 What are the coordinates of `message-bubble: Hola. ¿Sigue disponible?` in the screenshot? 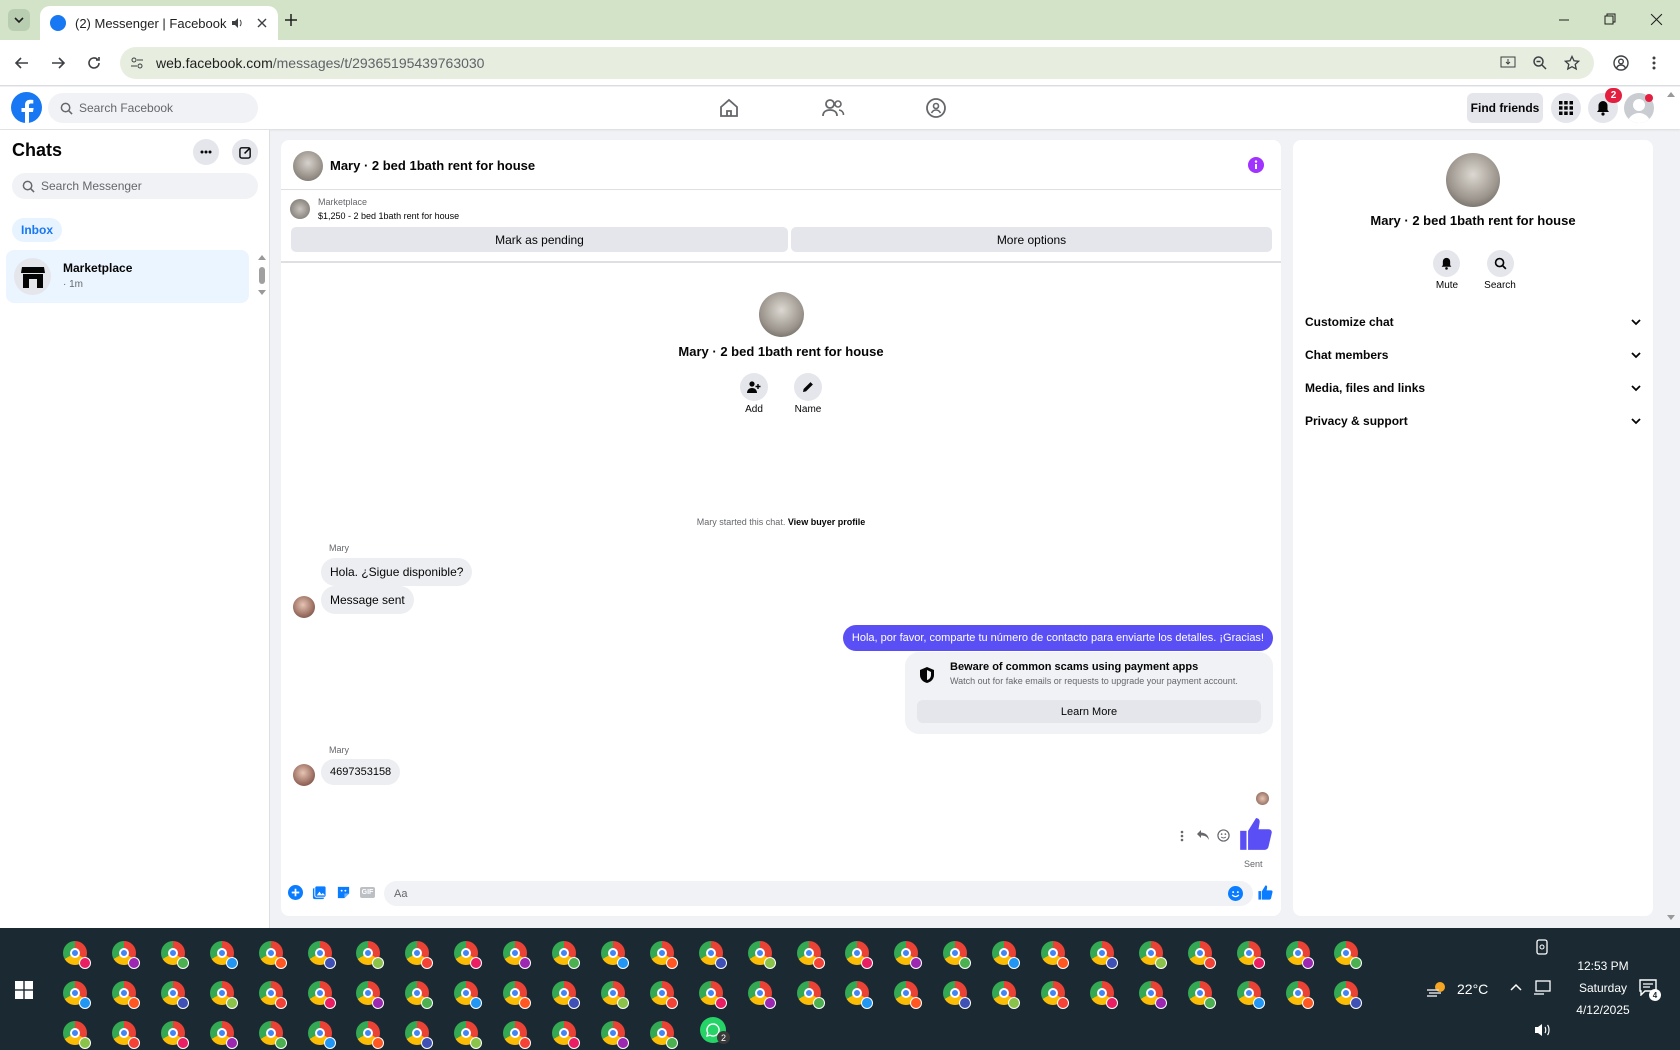 It's located at (397, 572).